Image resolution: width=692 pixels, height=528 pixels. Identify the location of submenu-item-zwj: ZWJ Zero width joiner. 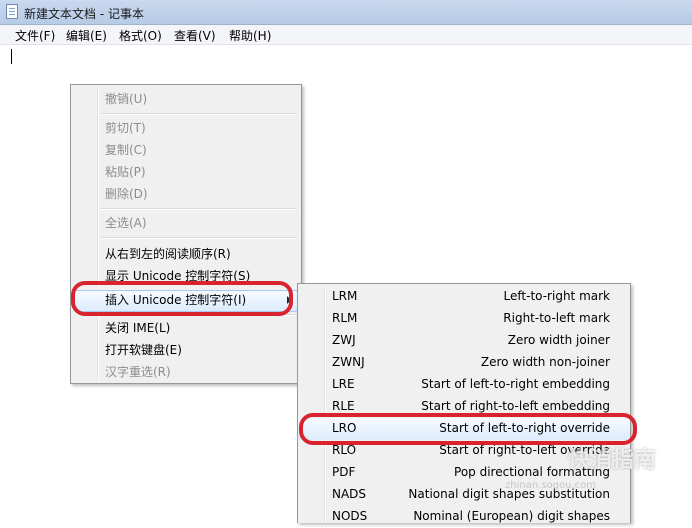
(464, 341).